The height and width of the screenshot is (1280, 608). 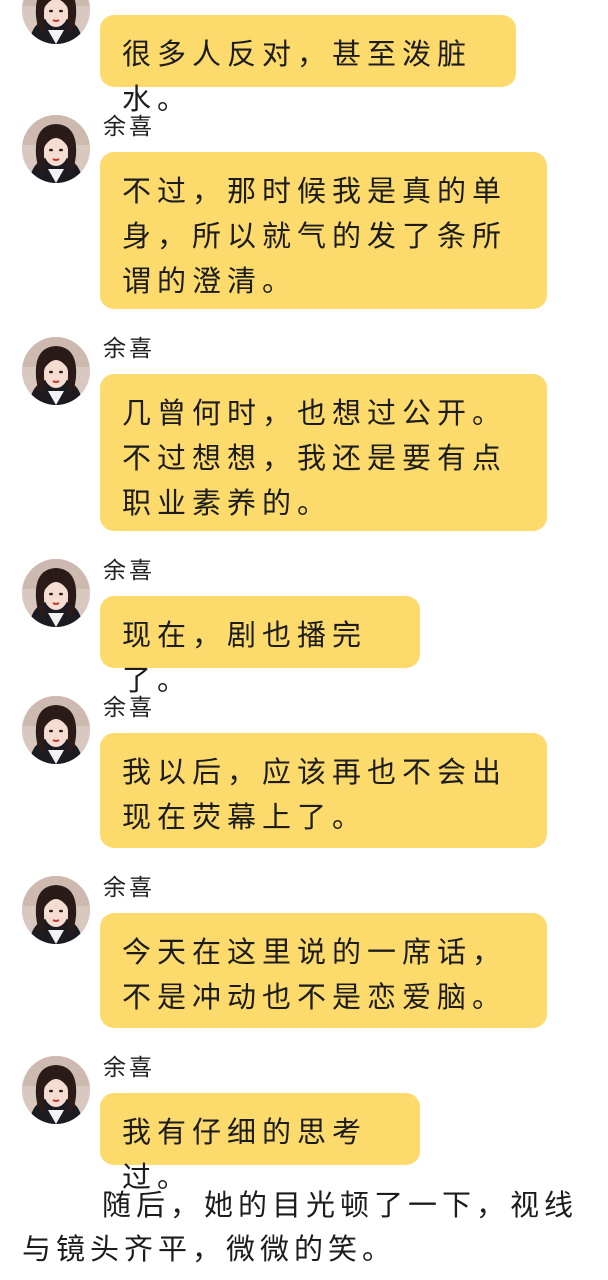 I want to click on message-bubble: 今天在这里说的一席话，不是冲动也不是恋爱脑。, so click(x=323, y=970).